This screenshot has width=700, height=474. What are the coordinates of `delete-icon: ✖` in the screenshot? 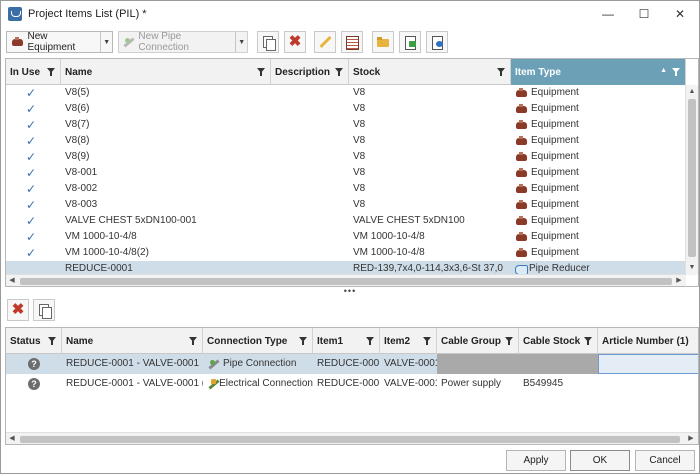 It's located at (18, 309).